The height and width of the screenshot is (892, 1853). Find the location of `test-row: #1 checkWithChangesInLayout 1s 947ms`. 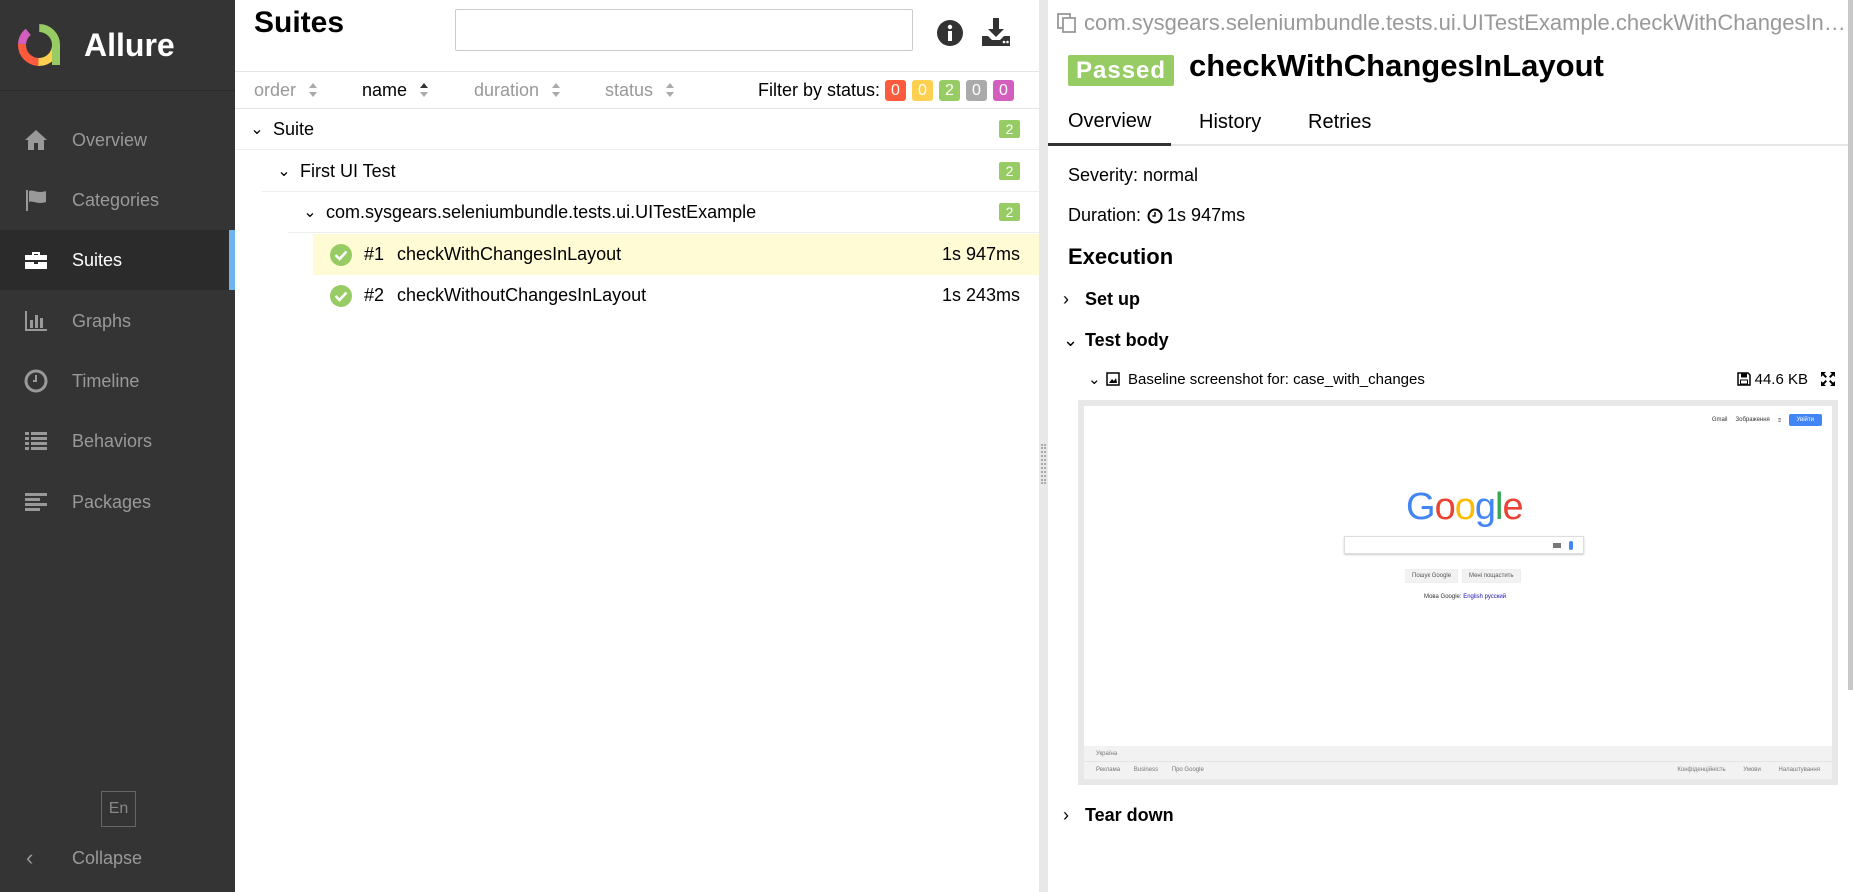

test-row: #1 checkWithChangesInLayout 1s 947ms is located at coordinates (676, 254).